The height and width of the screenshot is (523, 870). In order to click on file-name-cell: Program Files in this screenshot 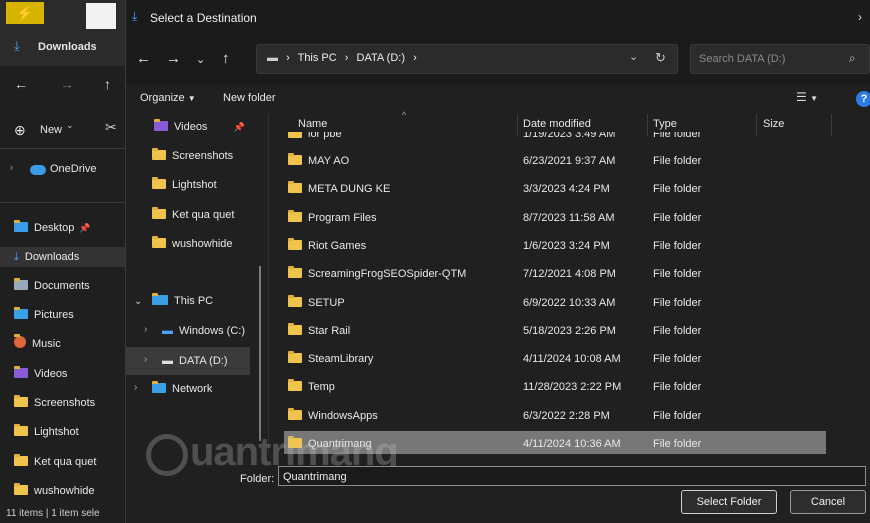, I will do `click(332, 216)`.